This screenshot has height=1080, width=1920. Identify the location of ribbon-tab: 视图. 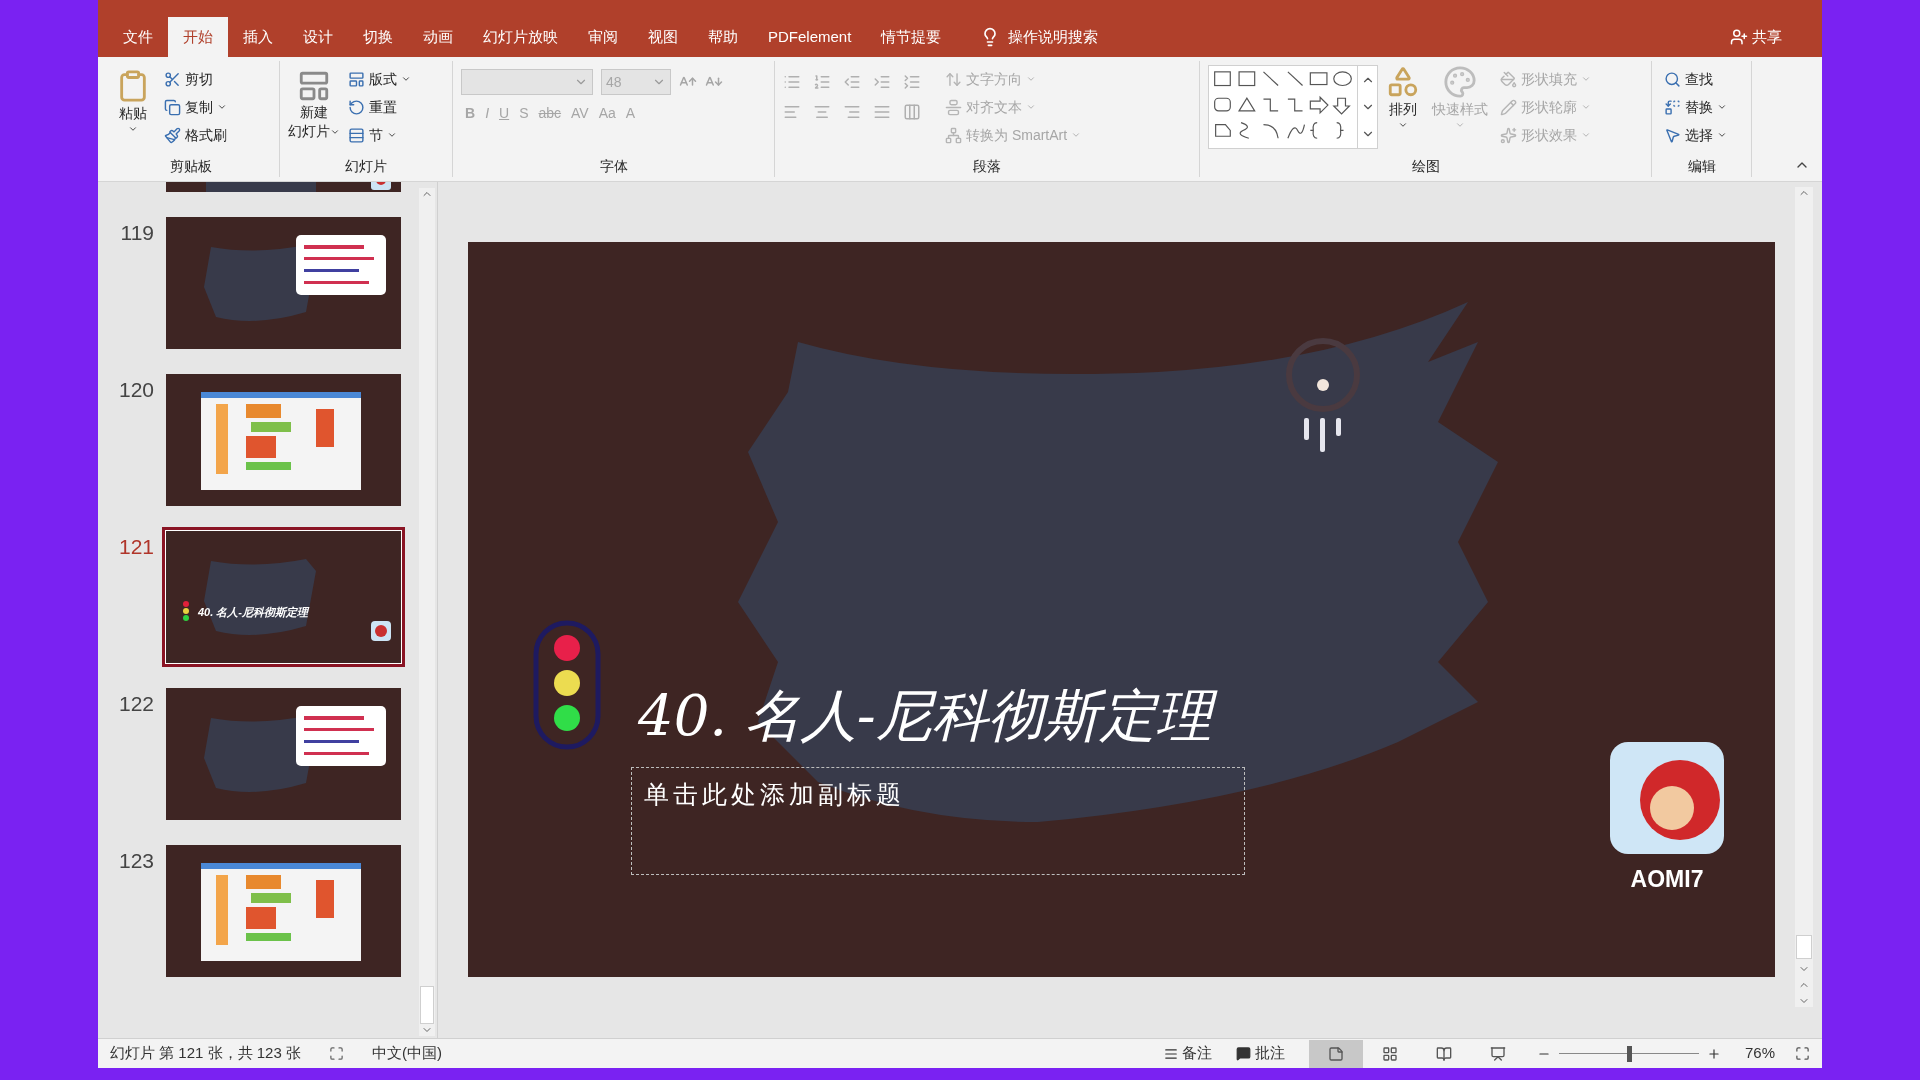
(663, 37).